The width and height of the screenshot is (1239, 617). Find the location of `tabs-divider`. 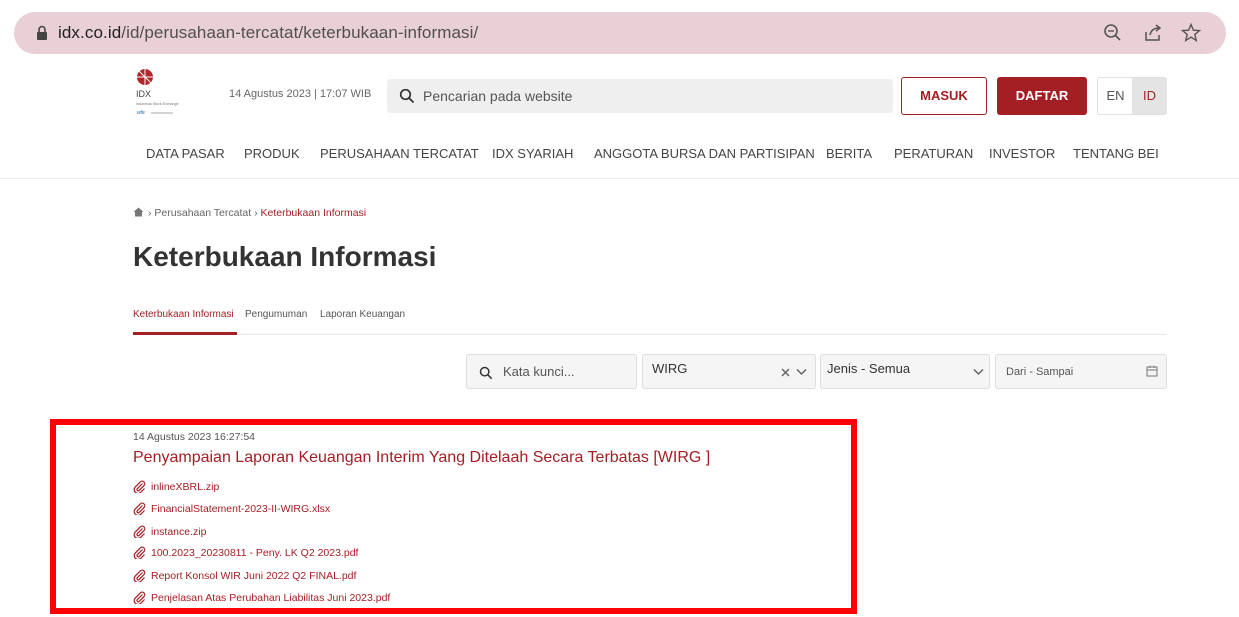

tabs-divider is located at coordinates (650, 334).